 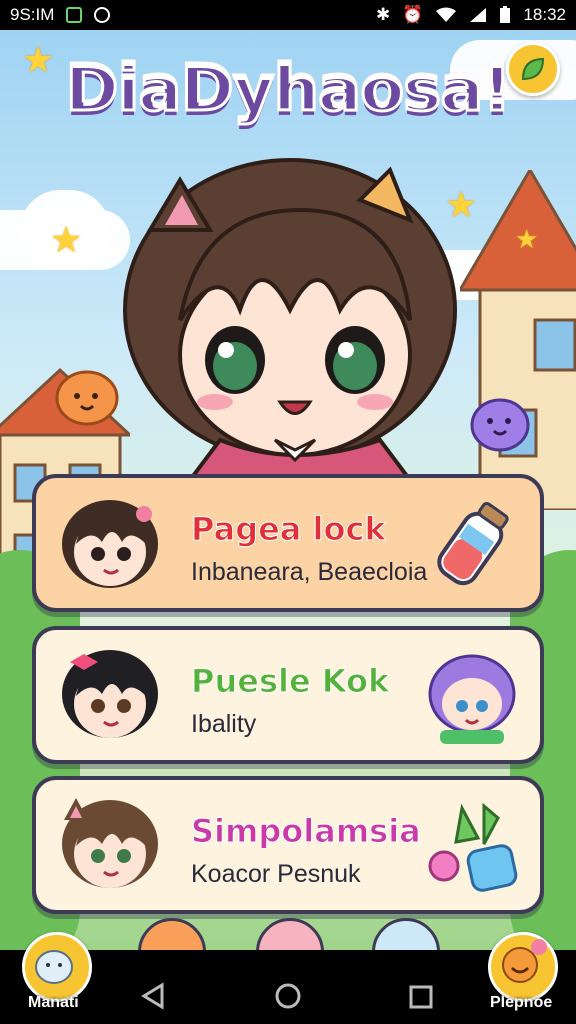 What do you see at coordinates (473, 847) in the screenshot?
I see `crystal-gem-icon` at bounding box center [473, 847].